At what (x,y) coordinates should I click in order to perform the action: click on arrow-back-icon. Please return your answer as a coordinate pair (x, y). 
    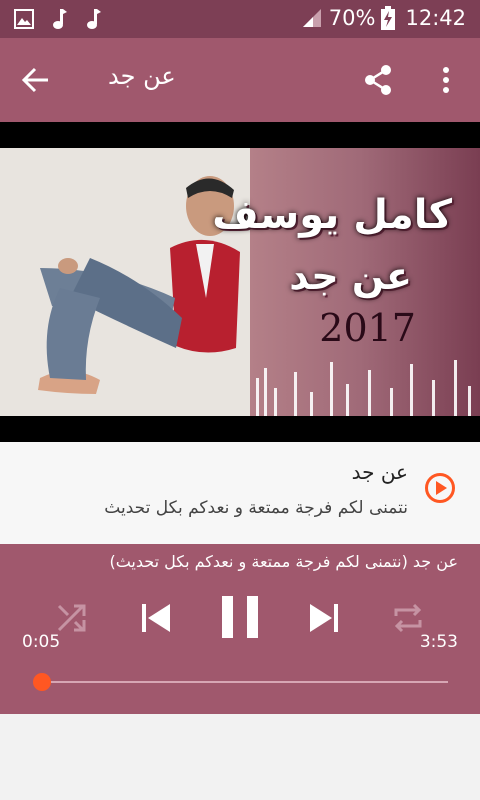
    Looking at the image, I should click on (34, 80).